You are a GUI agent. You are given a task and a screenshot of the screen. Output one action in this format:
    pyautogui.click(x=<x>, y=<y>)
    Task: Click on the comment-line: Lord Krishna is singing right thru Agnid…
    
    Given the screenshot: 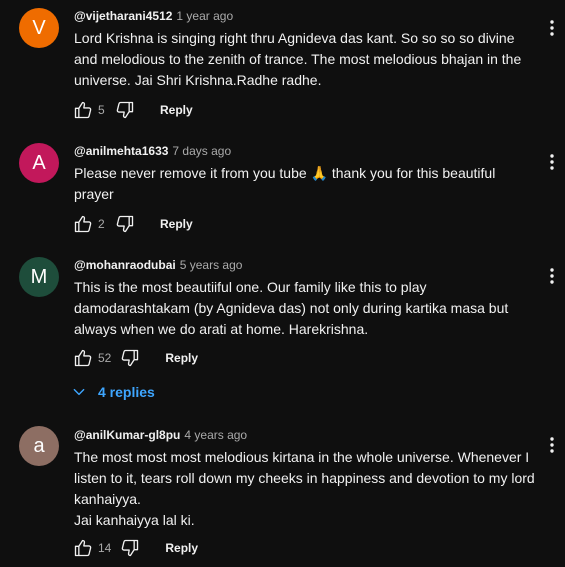 What is the action you would take?
    pyautogui.click(x=298, y=59)
    